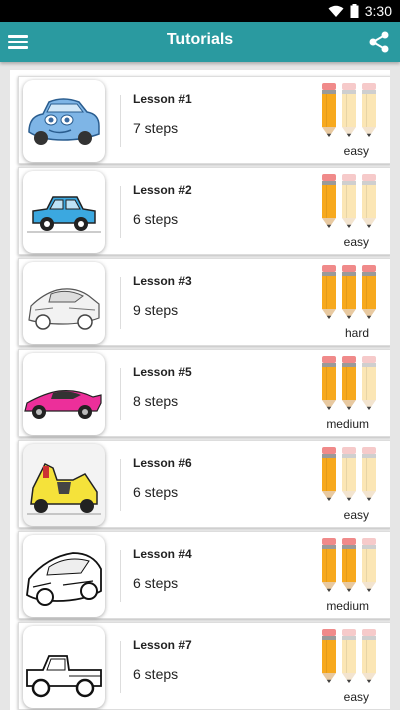 The width and height of the screenshot is (400, 710). I want to click on difficulty-label: hard, so click(356, 333).